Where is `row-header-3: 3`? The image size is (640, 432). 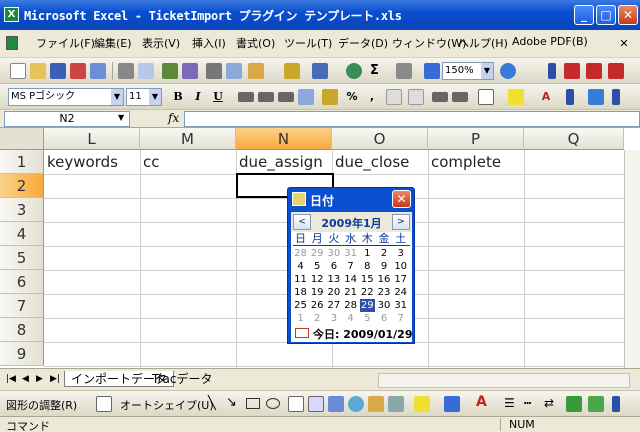
row-header-3: 3 is located at coordinates (22, 210).